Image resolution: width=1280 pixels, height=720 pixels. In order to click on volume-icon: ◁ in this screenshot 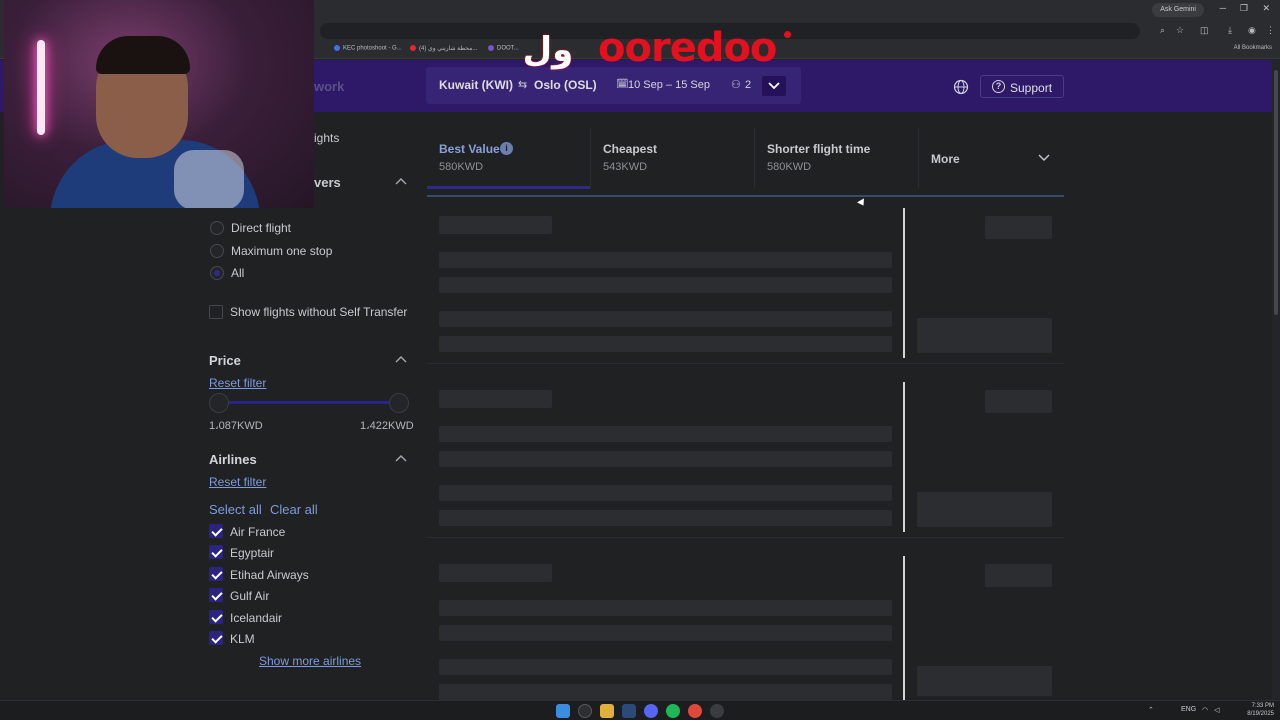, I will do `click(1216, 710)`.